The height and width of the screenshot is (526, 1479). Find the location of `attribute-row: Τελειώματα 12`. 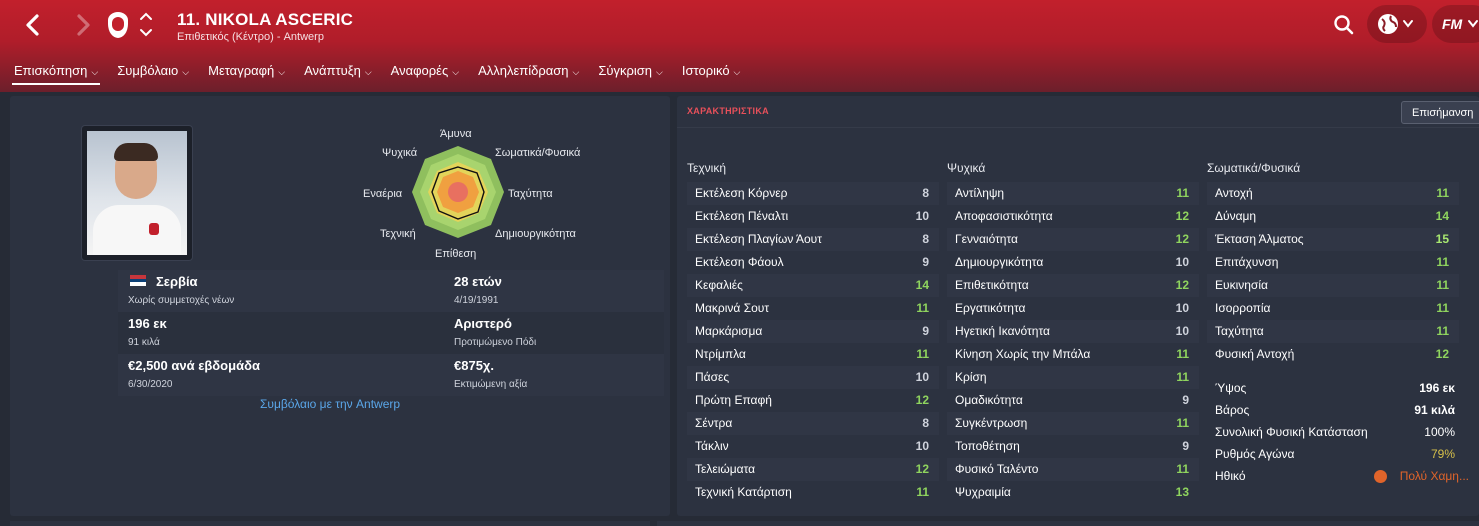

attribute-row: Τελειώματα 12 is located at coordinates (813, 469).